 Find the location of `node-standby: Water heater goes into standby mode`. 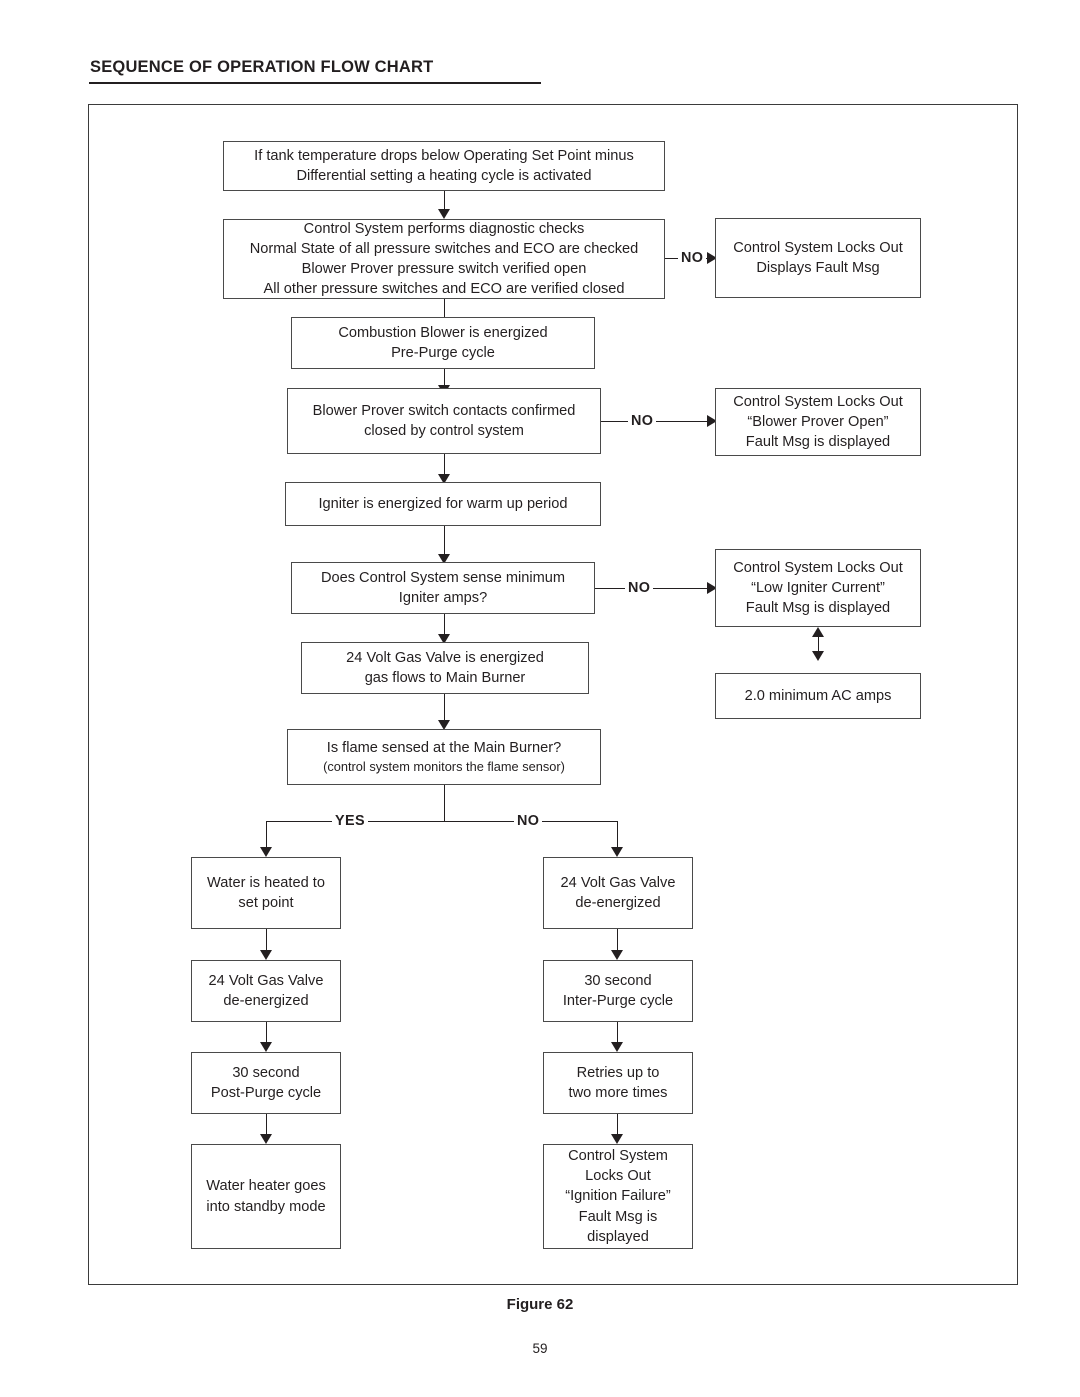

node-standby: Water heater goes into standby mode is located at coordinates (266, 1196).